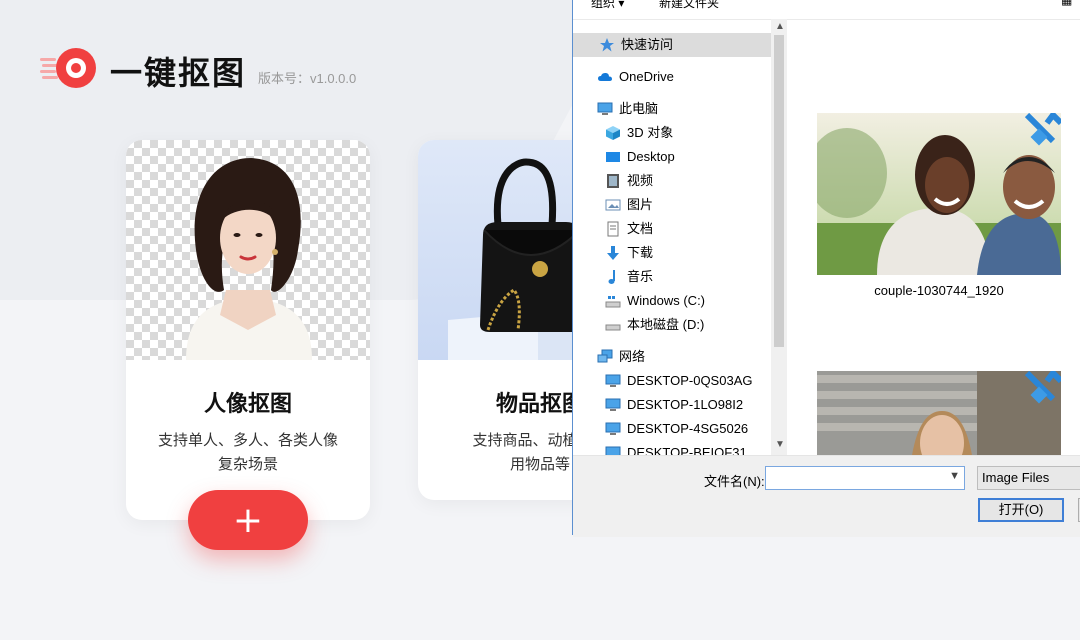 This screenshot has width=1080, height=640. I want to click on nav-item-label: 下载, so click(640, 252).